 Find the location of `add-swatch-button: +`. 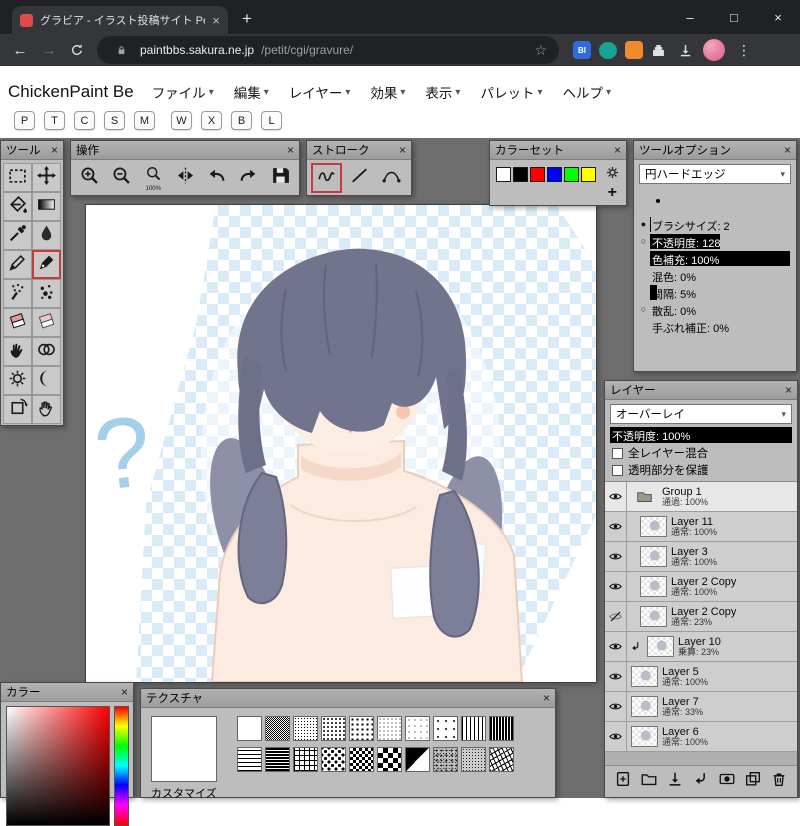

add-swatch-button: + is located at coordinates (612, 193).